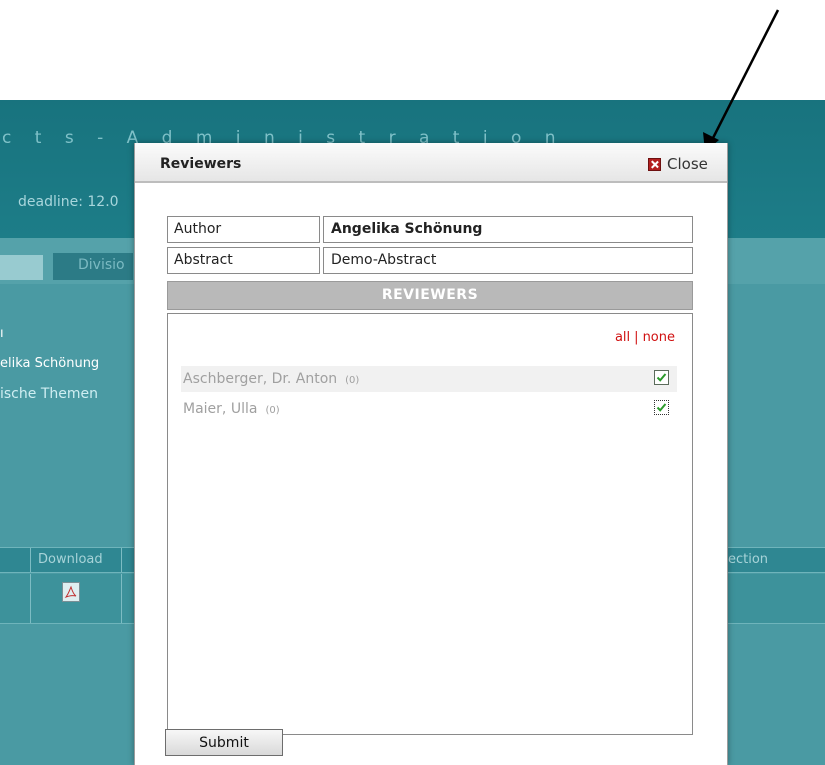 Image resolution: width=825 pixels, height=765 pixels. Describe the element at coordinates (243, 229) in the screenshot. I see `author-label: Author` at that location.